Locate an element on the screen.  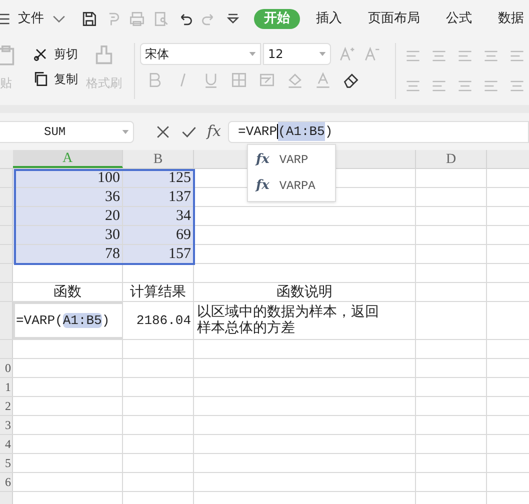
row-header: 5 is located at coordinates (6, 463).